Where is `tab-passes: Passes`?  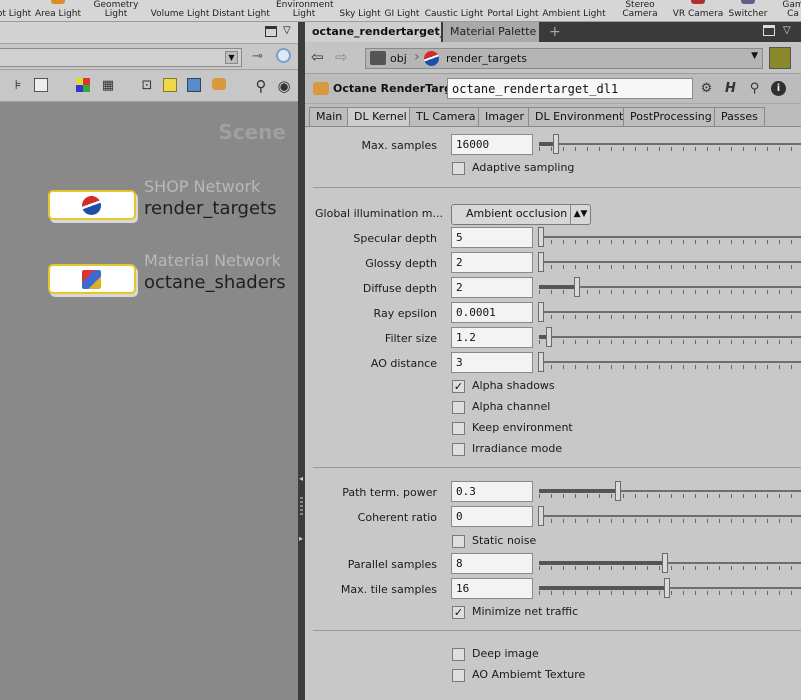 tab-passes: Passes is located at coordinates (739, 117).